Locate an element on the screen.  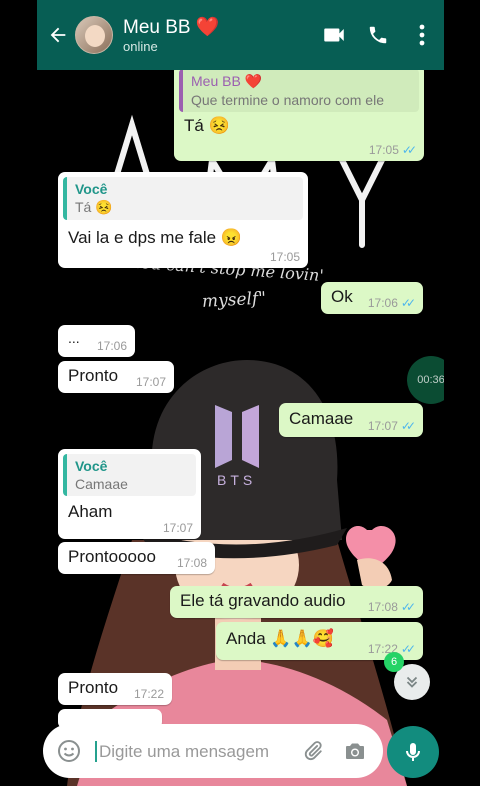
contact-info: Meu BB ❤️ online is located at coordinates (217, 35).